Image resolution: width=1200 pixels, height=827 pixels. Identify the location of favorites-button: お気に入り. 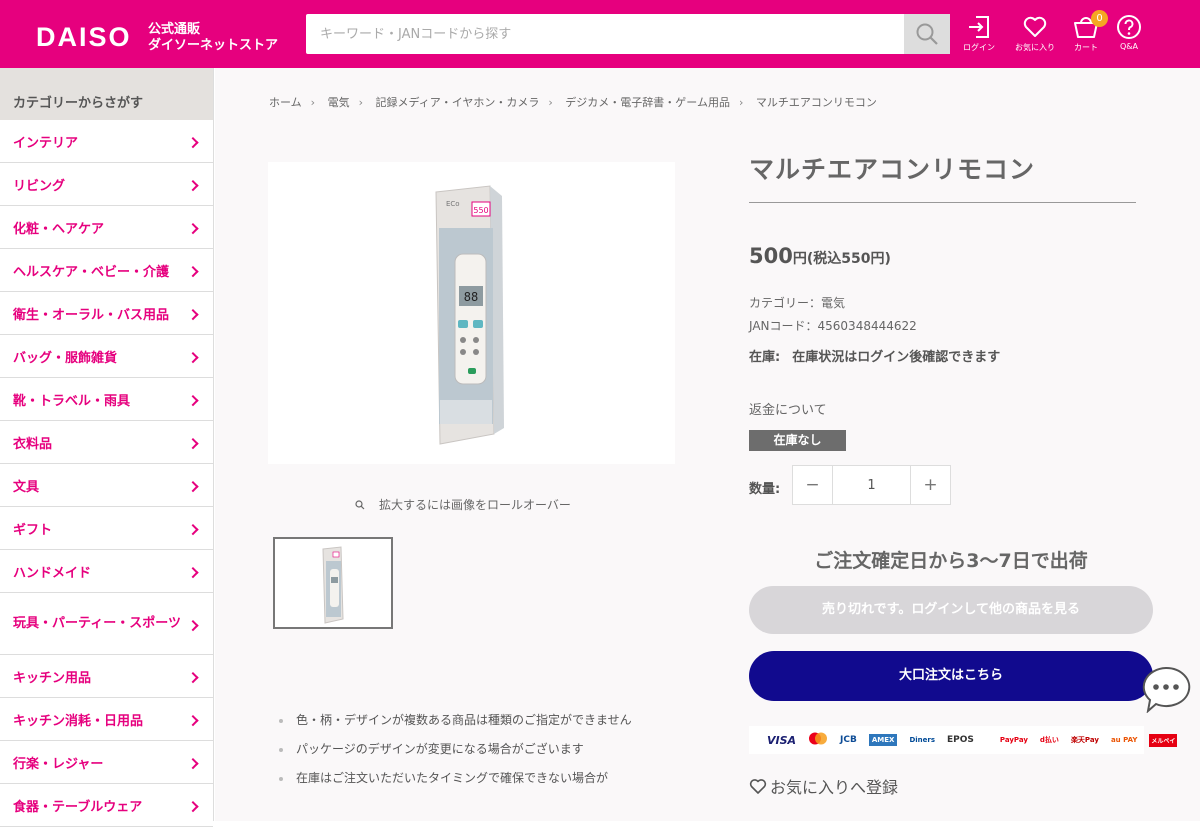
(1035, 37).